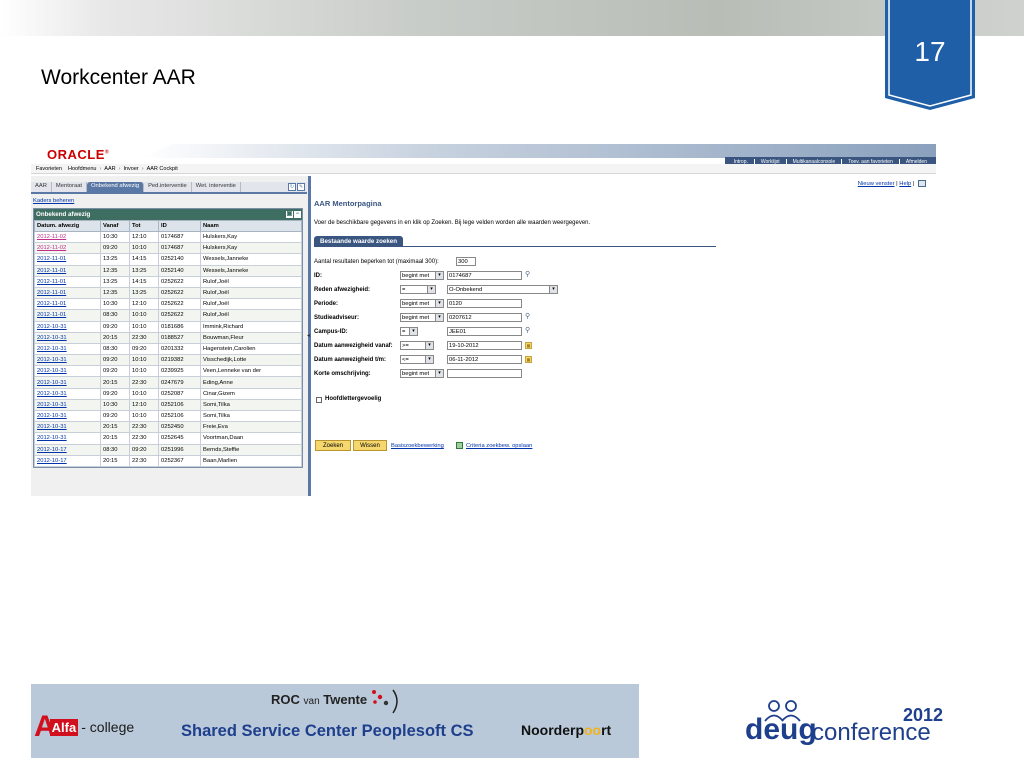 The image size is (1024, 768). I want to click on table-row: 2012-11-02 10:30 12:10 0174687 Hulskers,Kay, so click(168, 237).